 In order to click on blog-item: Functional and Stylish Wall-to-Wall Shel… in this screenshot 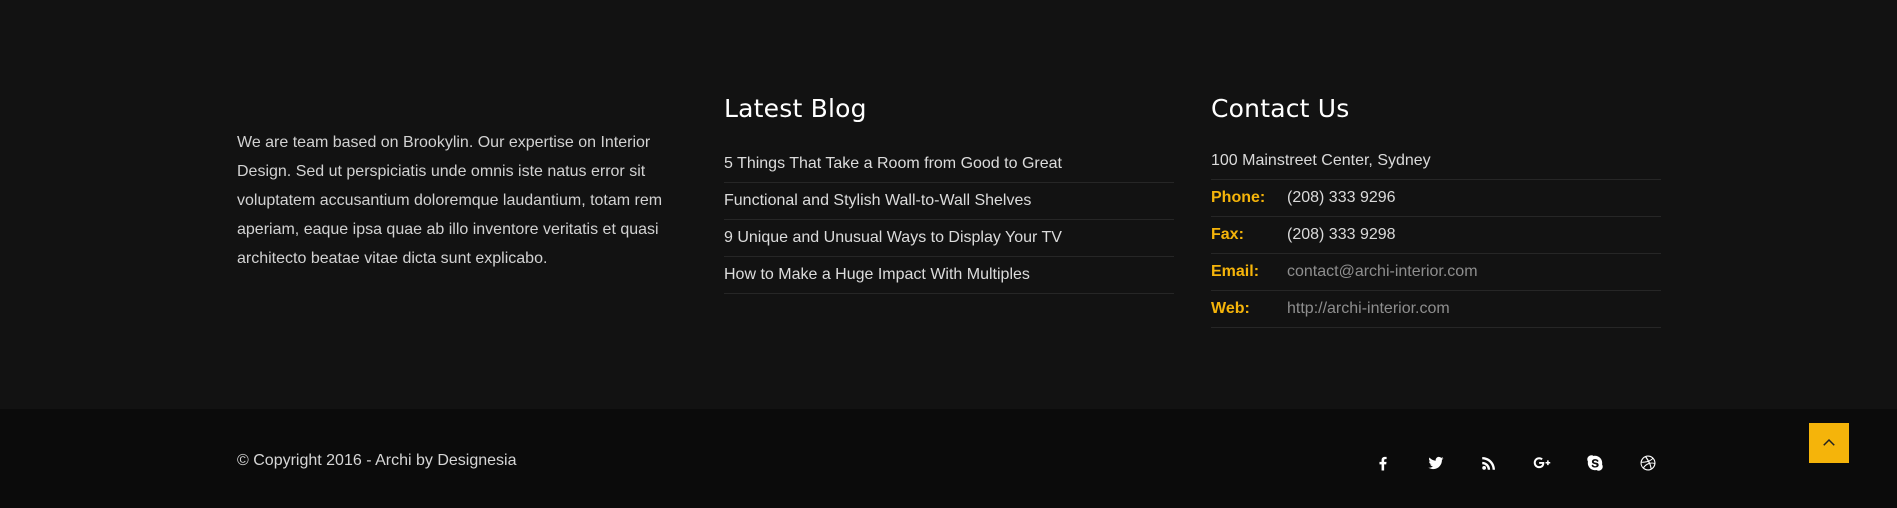, I will do `click(949, 201)`.